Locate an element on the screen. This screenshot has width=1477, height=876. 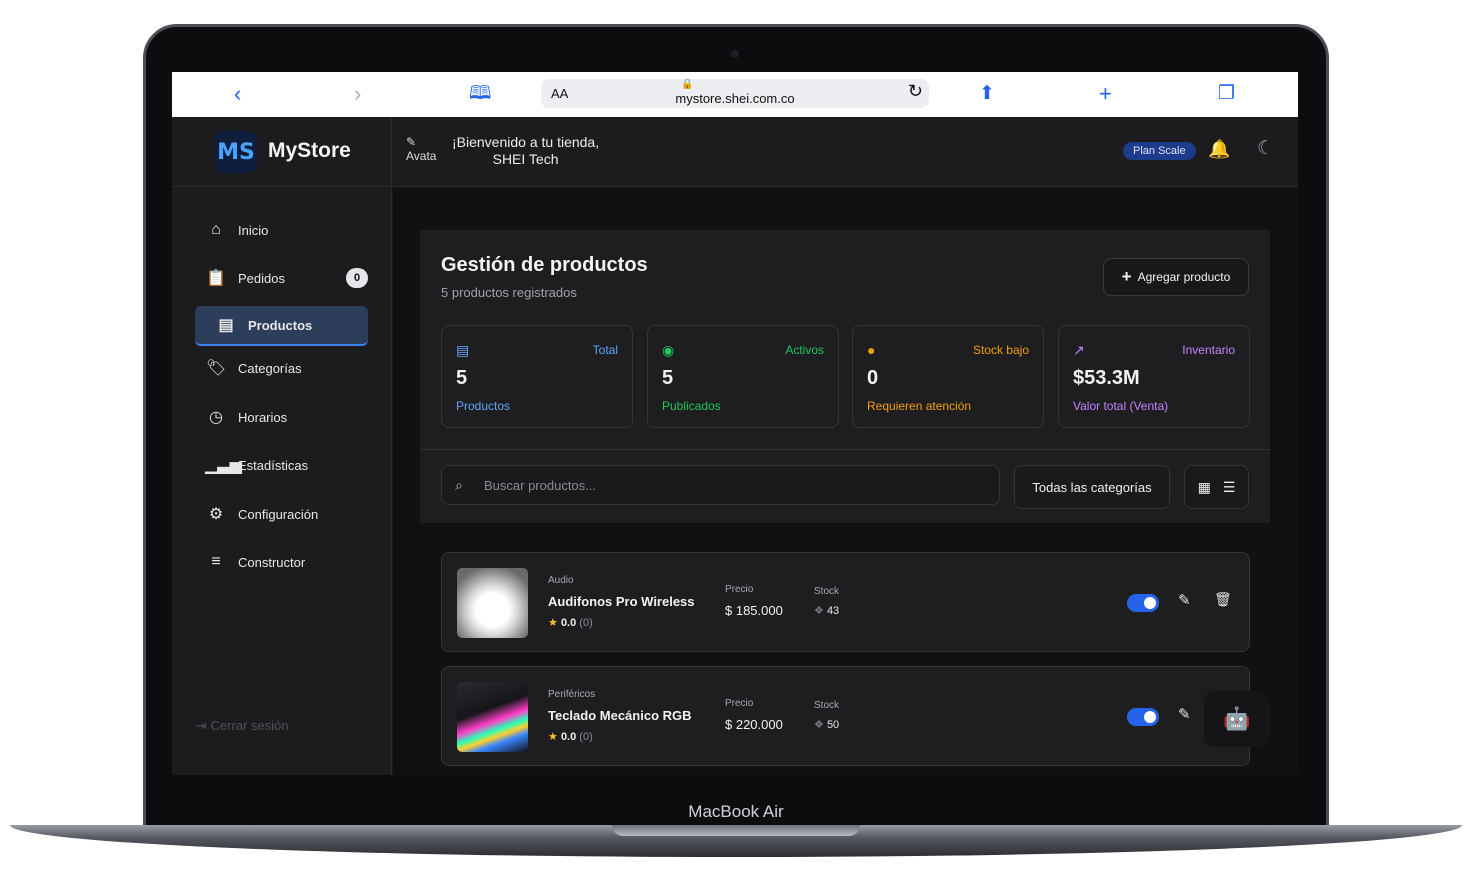
product-stock: ❖ 50 is located at coordinates (826, 724).